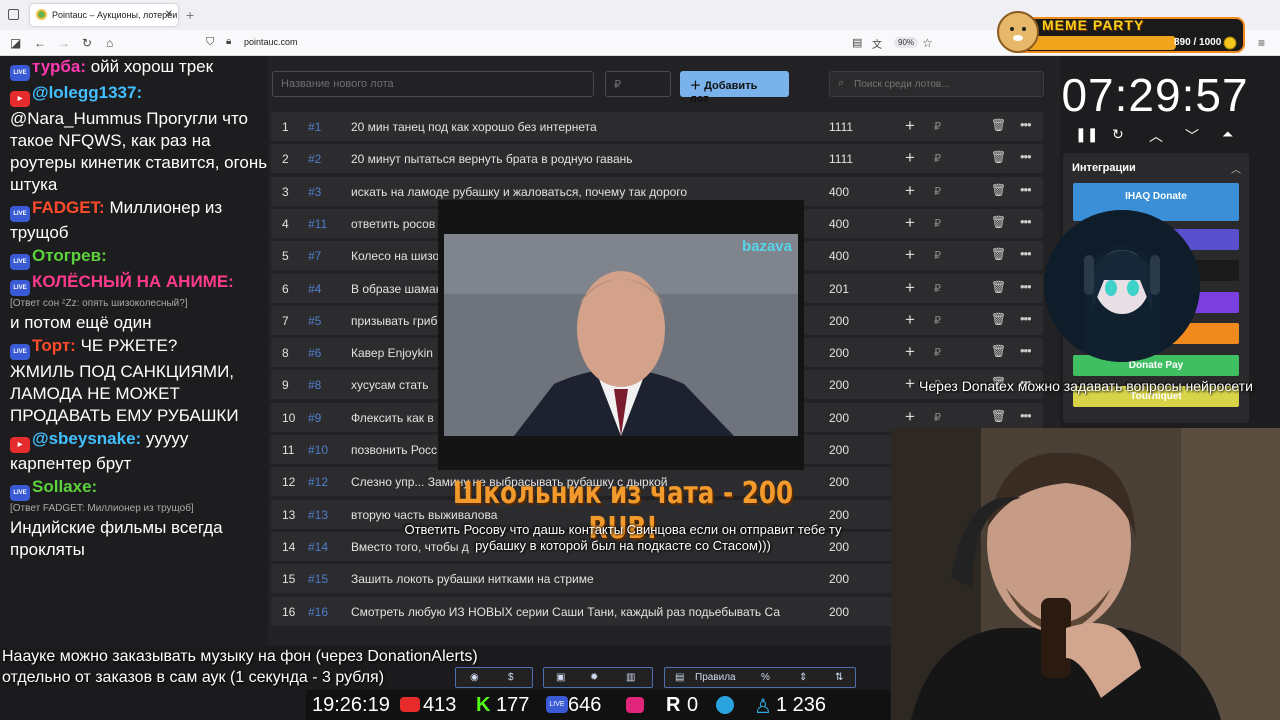 This screenshot has height=720, width=1280. Describe the element at coordinates (1192, 136) in the screenshot. I see `chevron-down-icon: ﹀` at that location.